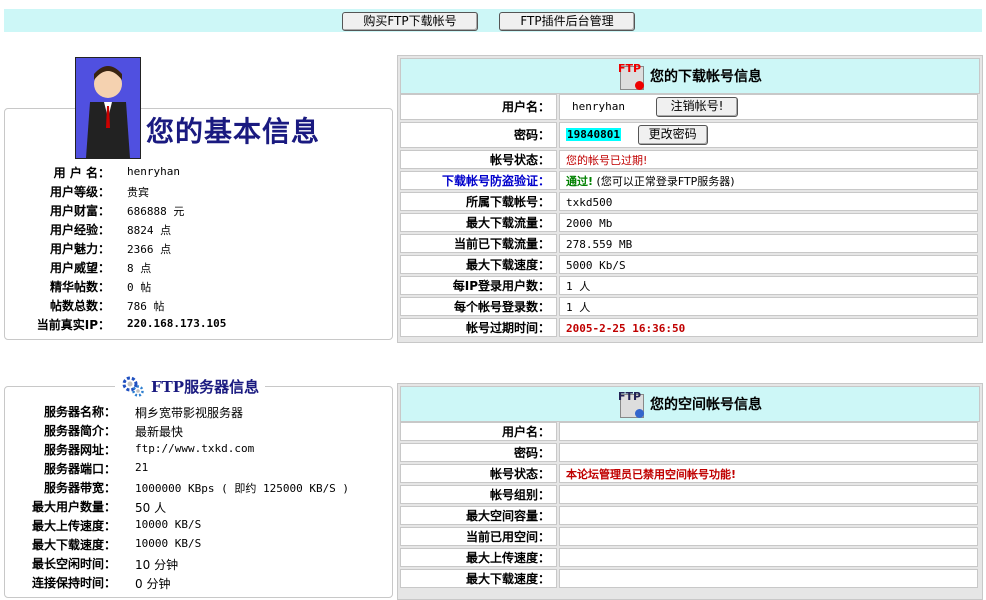 The image size is (986, 600). I want to click on dl-antileech-note: (您可以正常登录FTP服务器), so click(665, 181).